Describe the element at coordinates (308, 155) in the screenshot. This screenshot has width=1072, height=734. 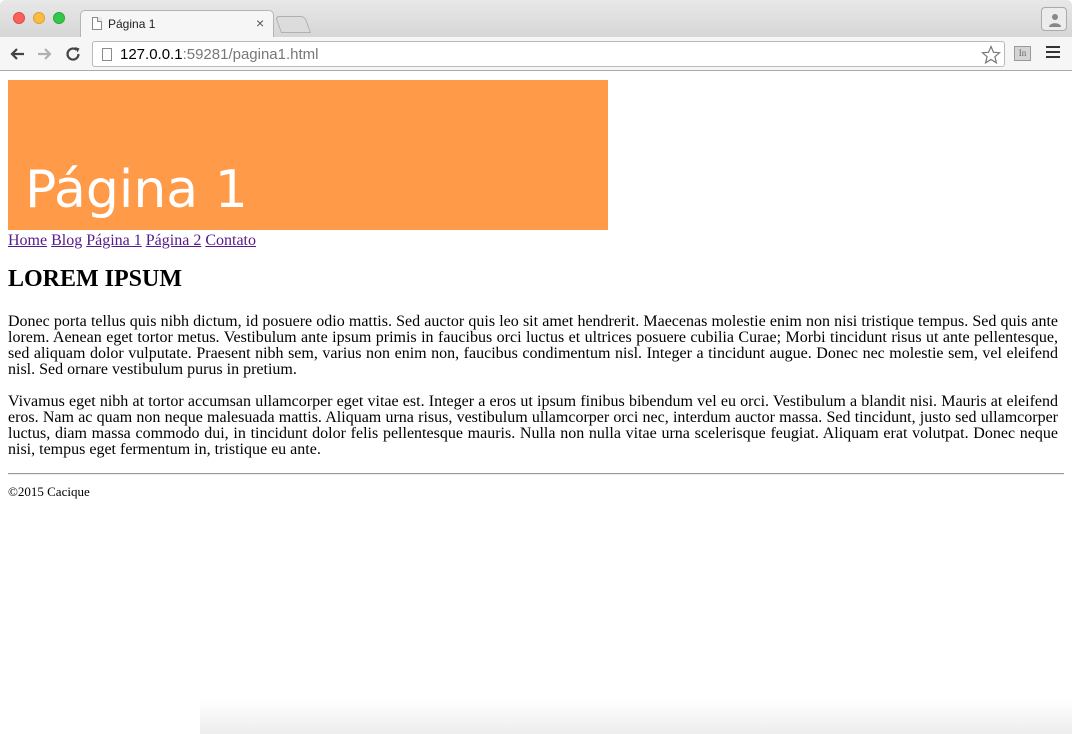
I see `header-banner: Página 1` at that location.